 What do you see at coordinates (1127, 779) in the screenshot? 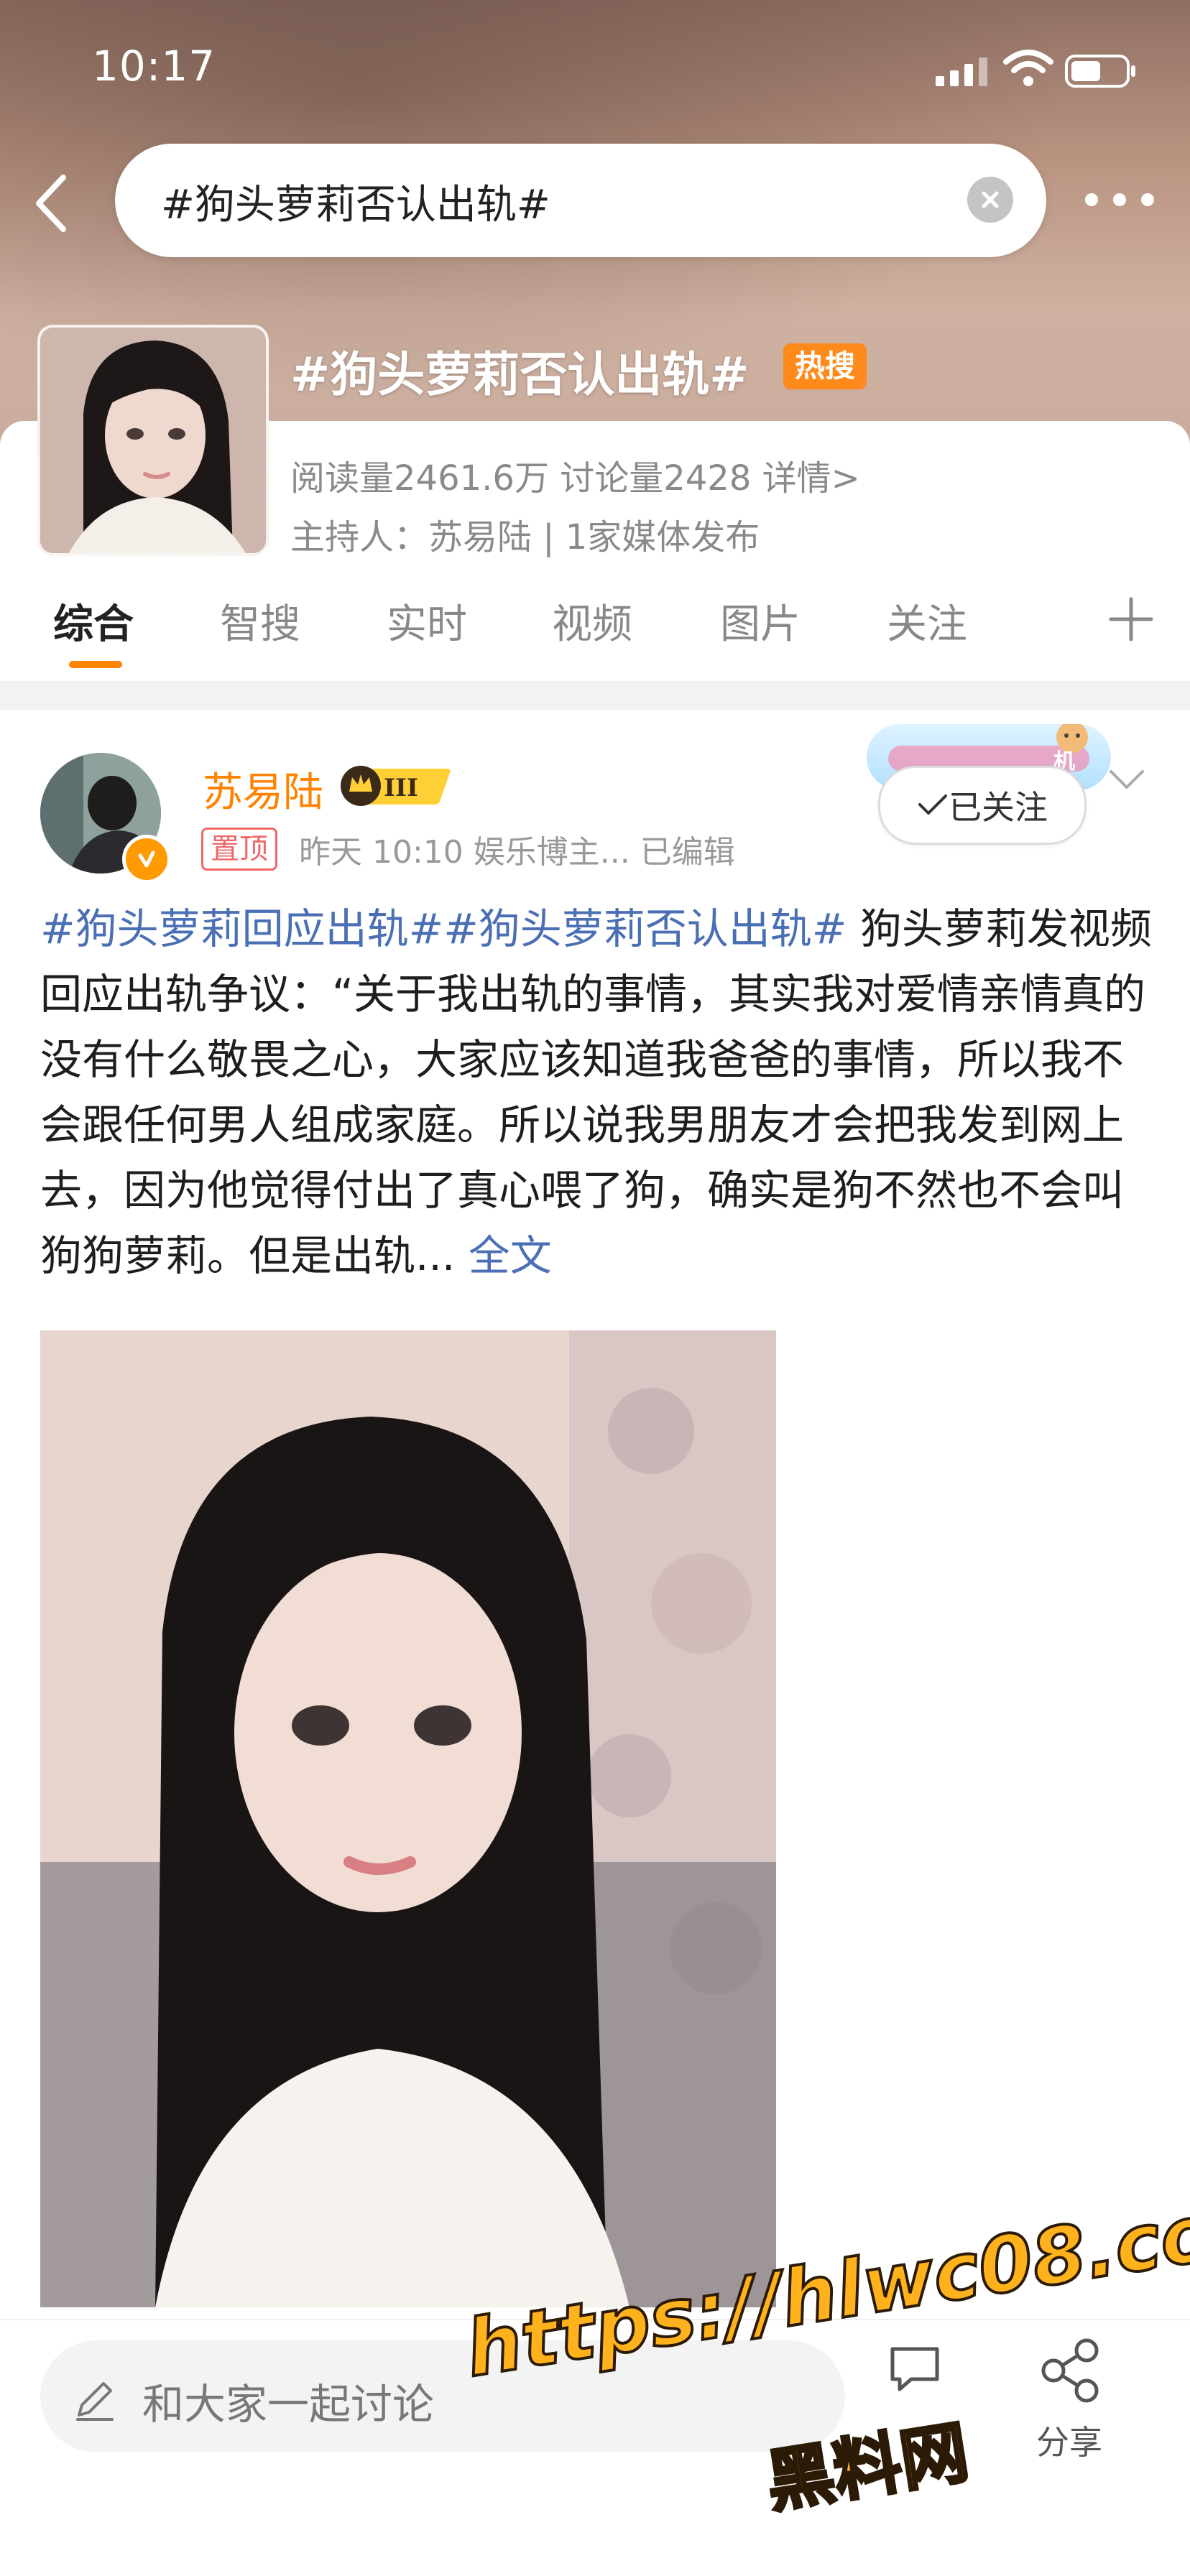
I see `chevron-down-icon` at bounding box center [1127, 779].